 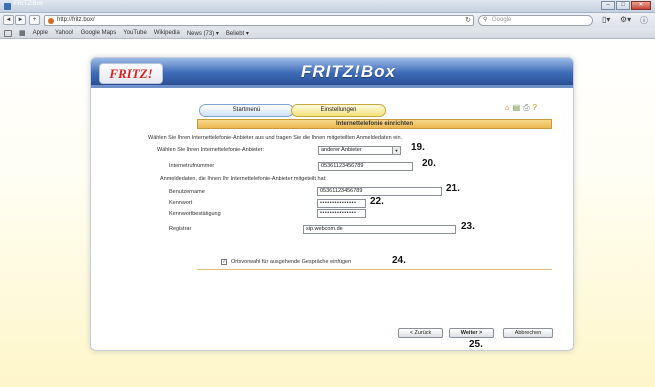 I want to click on gear-icon: ⚙▾, so click(x=625, y=19).